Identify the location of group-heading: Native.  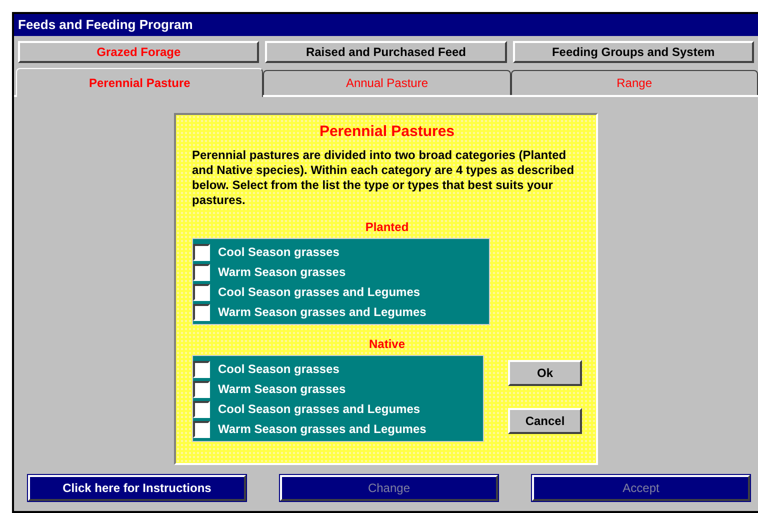
(387, 344).